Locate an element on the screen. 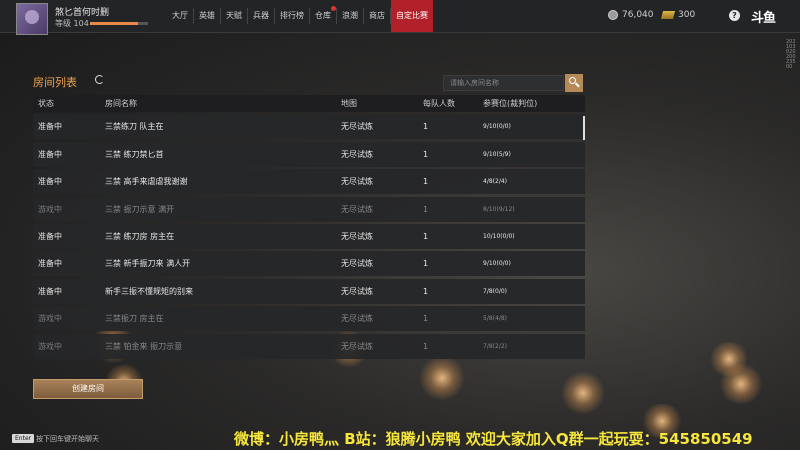 This screenshot has width=800, height=450. room-name: 三禁 新手振刀来 满人开 is located at coordinates (148, 264).